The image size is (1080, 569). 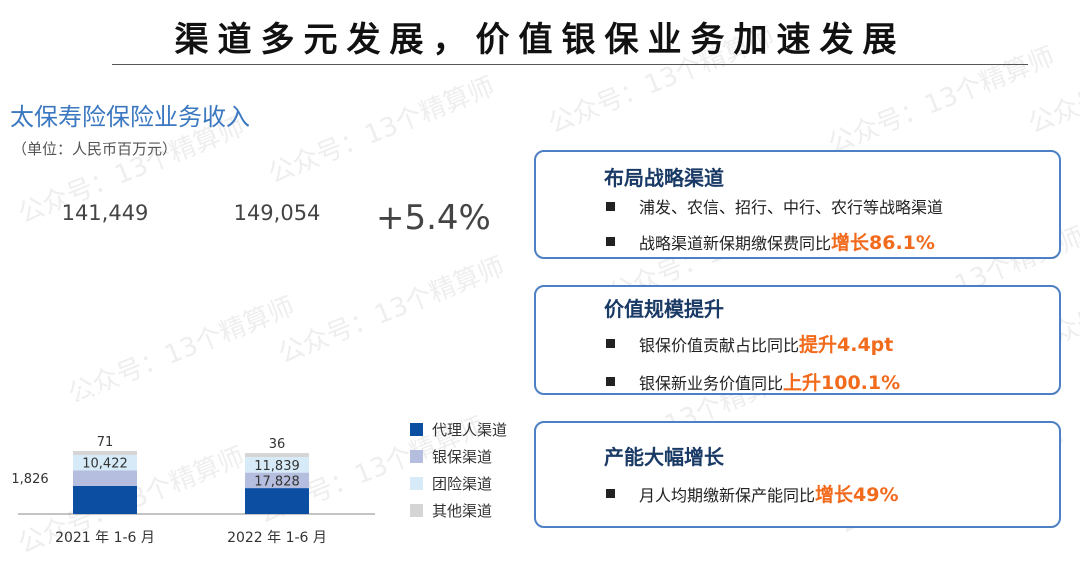 I want to click on legend-item: 银保渠道, so click(x=458, y=456).